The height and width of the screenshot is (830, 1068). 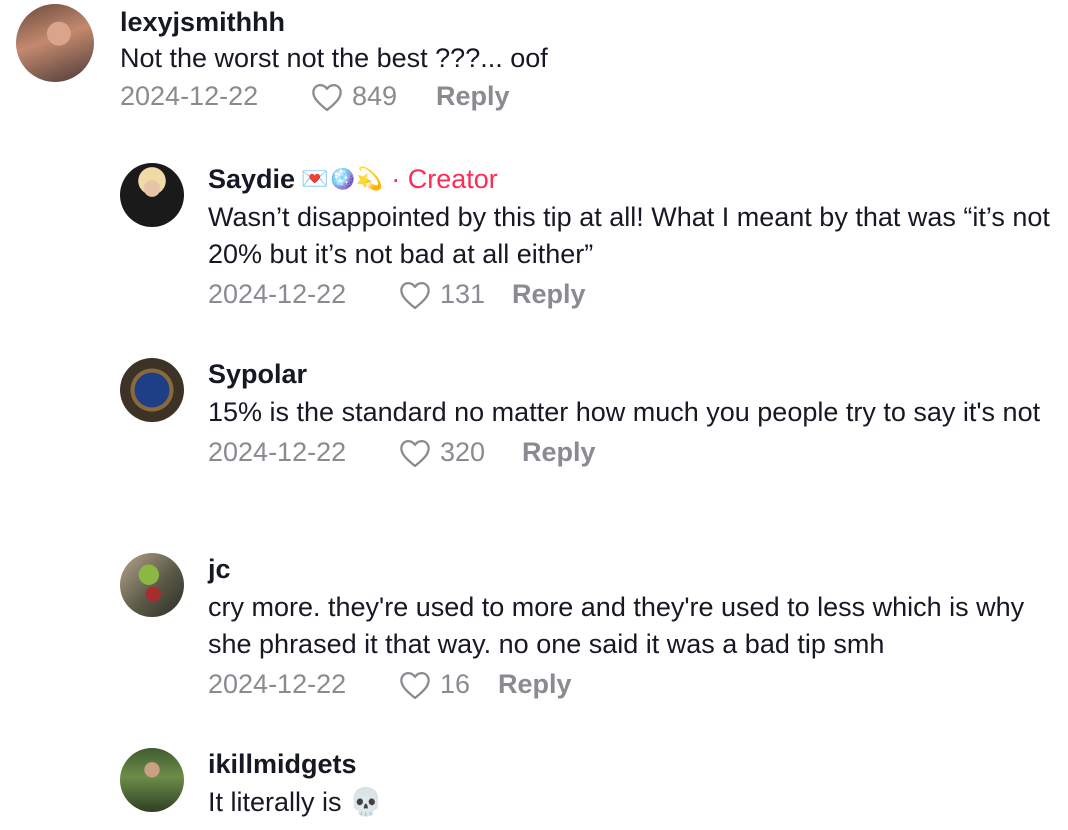 I want to click on like-count: 131, so click(x=463, y=294).